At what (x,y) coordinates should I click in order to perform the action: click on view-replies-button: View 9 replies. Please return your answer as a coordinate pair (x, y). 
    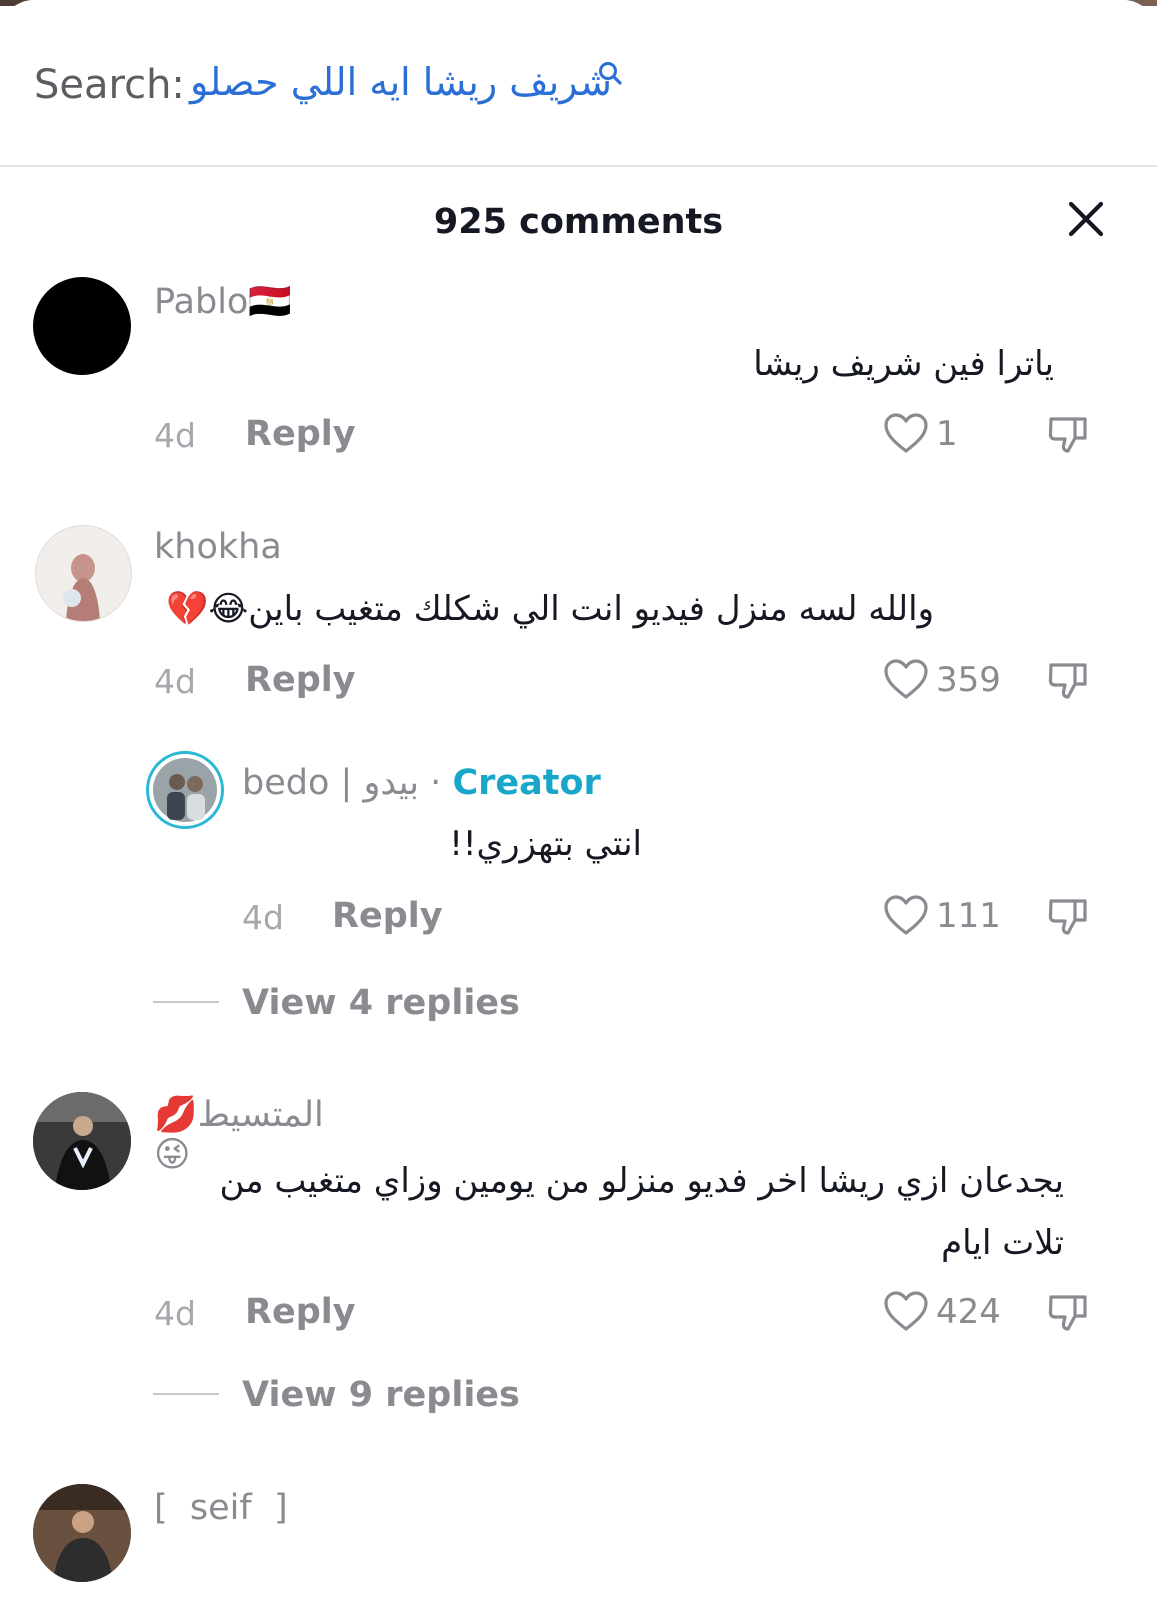
    Looking at the image, I should click on (381, 1395).